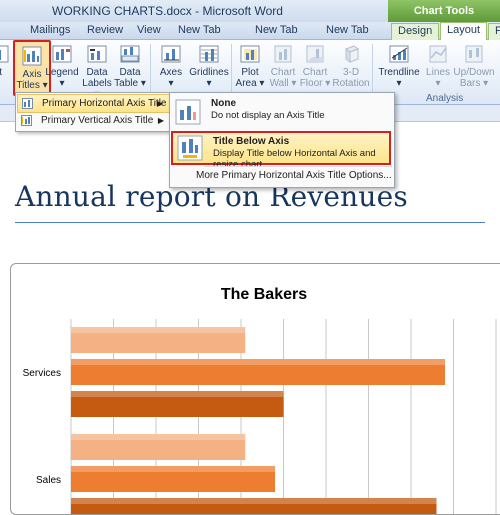 Image resolution: width=500 pixels, height=515 pixels. What do you see at coordinates (352, 54) in the screenshot?
I see `cube-icon` at bounding box center [352, 54].